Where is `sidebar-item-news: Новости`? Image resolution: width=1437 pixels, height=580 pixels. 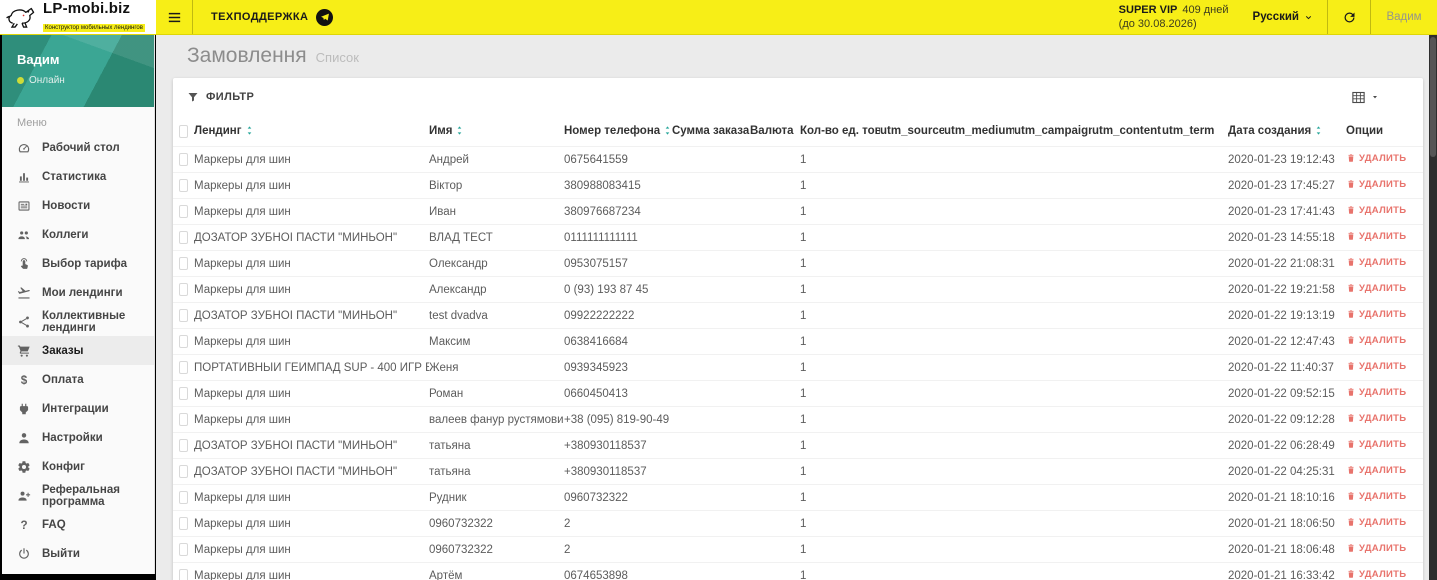 sidebar-item-news: Новости is located at coordinates (78, 205).